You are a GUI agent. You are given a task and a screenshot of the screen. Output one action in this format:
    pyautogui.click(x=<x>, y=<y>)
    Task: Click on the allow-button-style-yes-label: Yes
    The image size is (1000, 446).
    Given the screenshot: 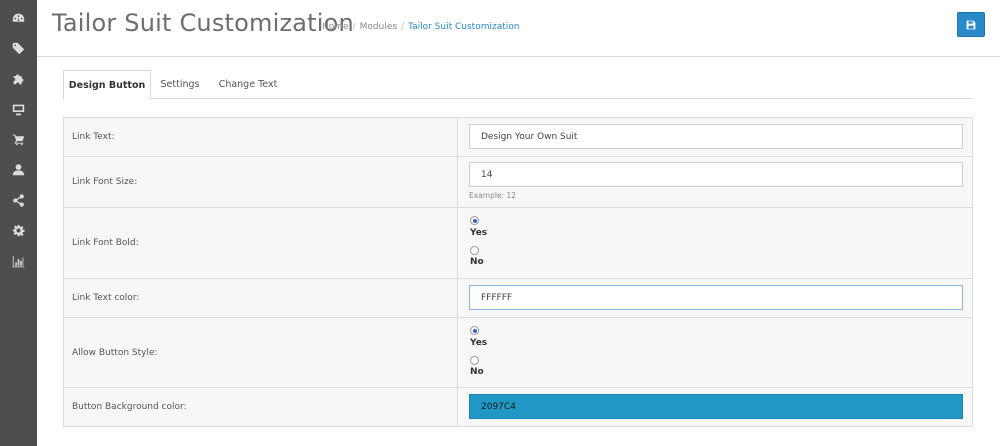 What is the action you would take?
    pyautogui.click(x=478, y=343)
    